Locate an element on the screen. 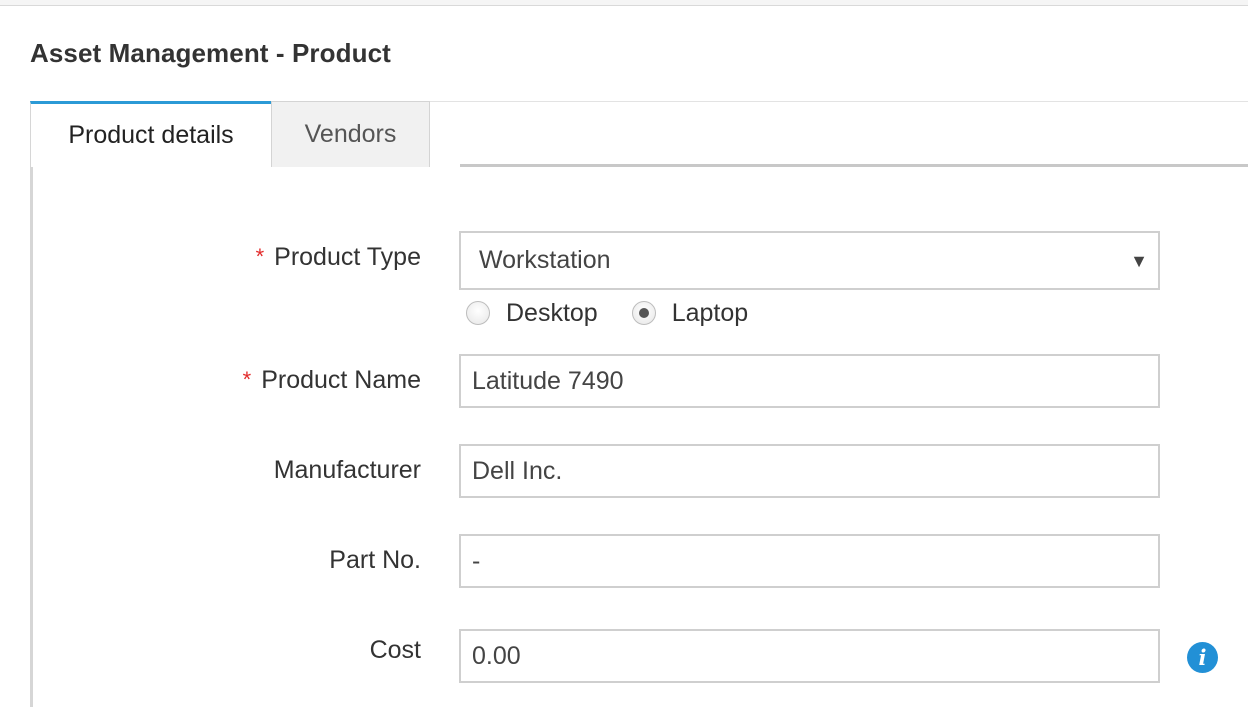 This screenshot has height=707, width=1248. tab-vendors-label: Vendors is located at coordinates (350, 134).